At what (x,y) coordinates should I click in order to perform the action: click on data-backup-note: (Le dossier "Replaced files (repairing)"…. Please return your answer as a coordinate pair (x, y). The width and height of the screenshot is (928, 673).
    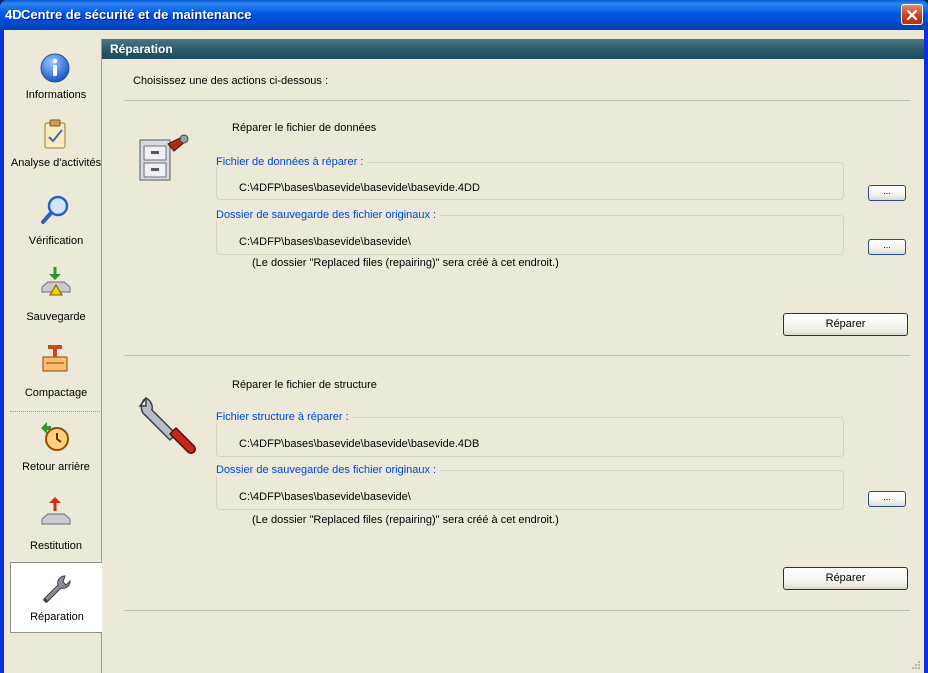
    Looking at the image, I should click on (405, 263).